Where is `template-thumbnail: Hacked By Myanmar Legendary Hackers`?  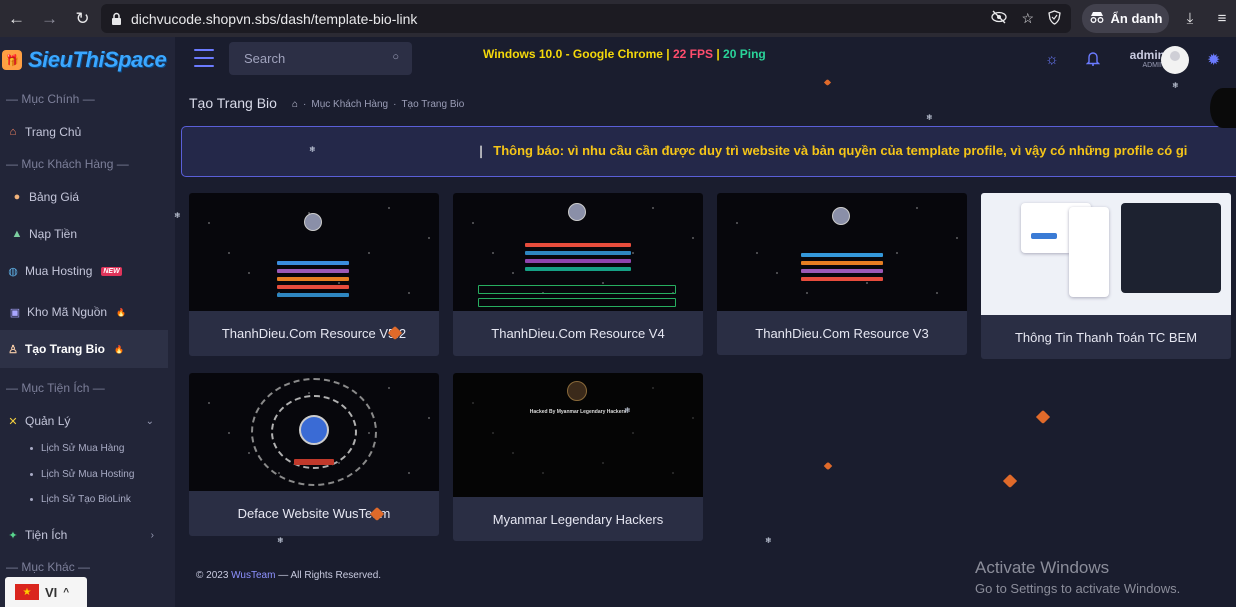
template-thumbnail: Hacked By Myanmar Legendary Hackers is located at coordinates (578, 435).